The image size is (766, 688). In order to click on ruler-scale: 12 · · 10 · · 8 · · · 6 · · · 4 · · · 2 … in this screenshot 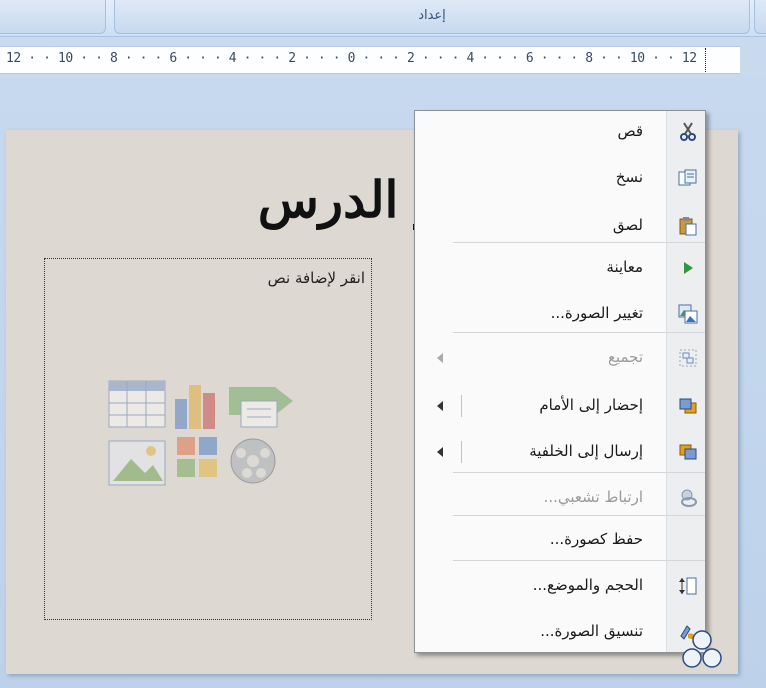, I will do `click(351, 58)`.